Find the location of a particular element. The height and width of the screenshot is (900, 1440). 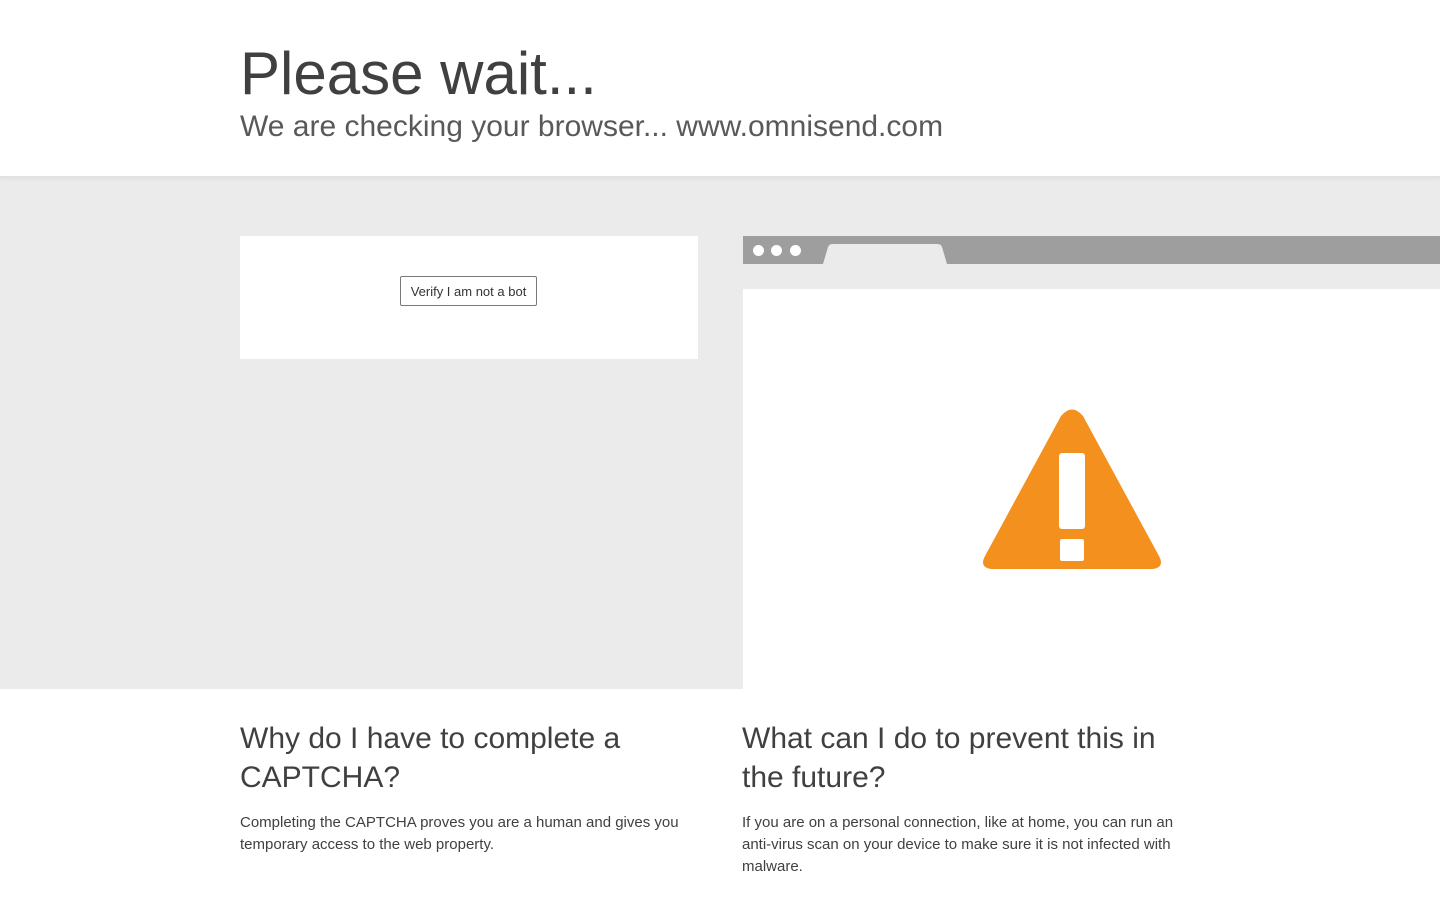

browser-title-bar is located at coordinates (1091, 250).